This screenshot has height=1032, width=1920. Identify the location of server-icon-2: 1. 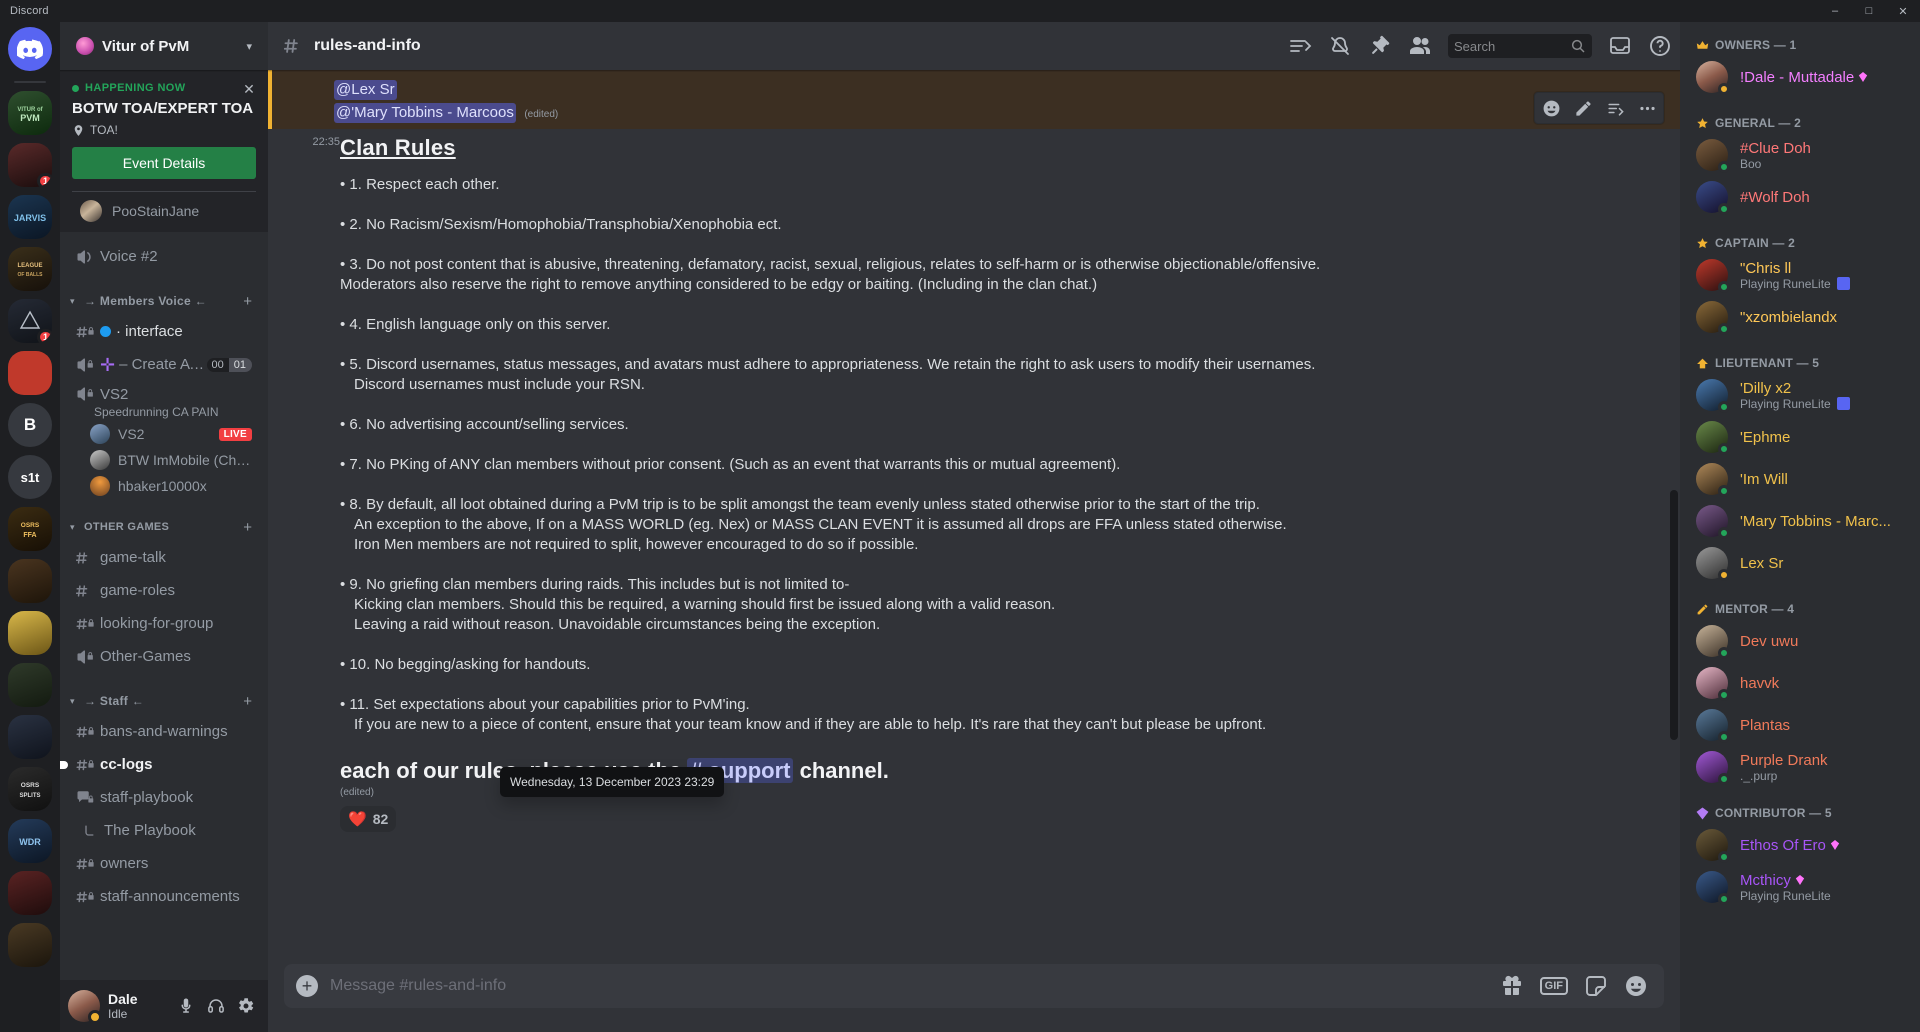
(30, 165).